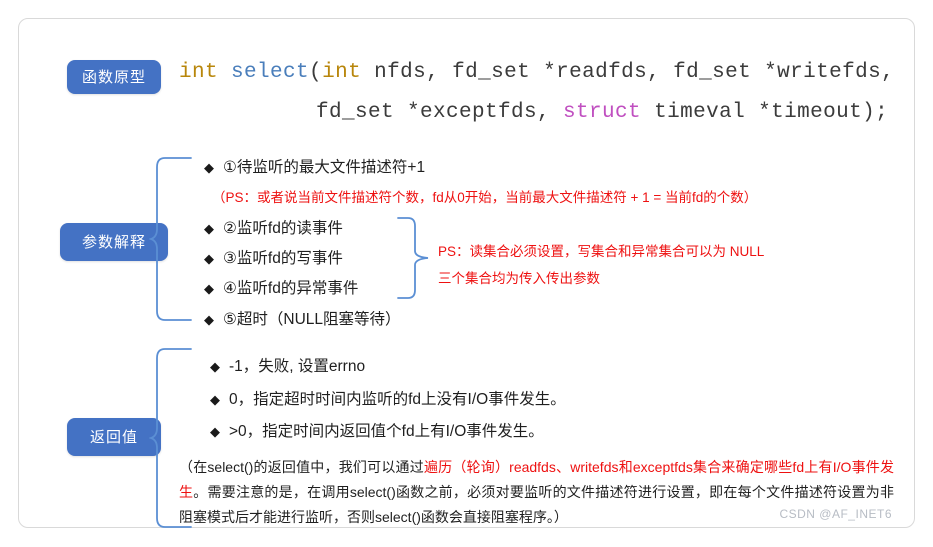 This screenshot has height=547, width=933. Describe the element at coordinates (765, 112) in the screenshot. I see `signature-line-2-rest: timeval *timeout);` at that location.